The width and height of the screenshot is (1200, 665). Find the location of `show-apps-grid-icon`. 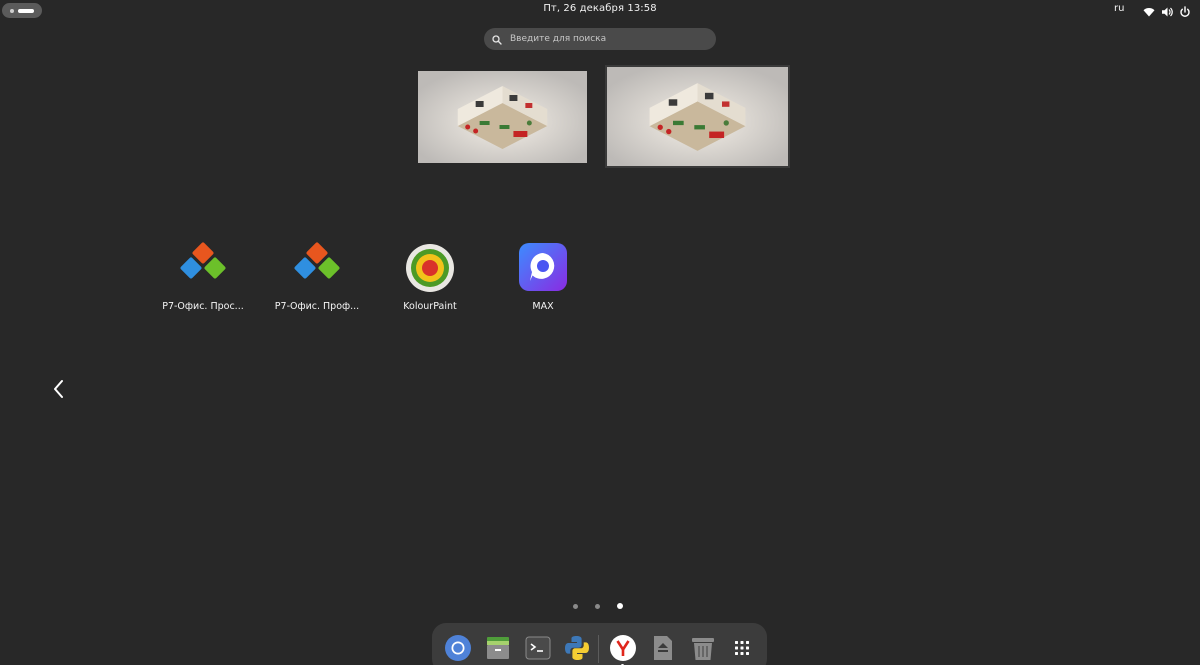

show-apps-grid-icon is located at coordinates (742, 648).